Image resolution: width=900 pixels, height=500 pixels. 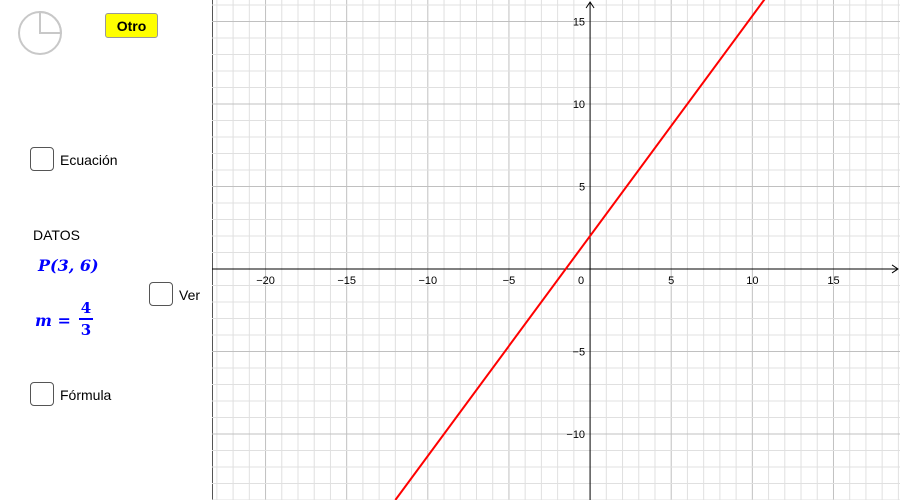 What do you see at coordinates (131, 25) in the screenshot?
I see `otro-button: Otro` at bounding box center [131, 25].